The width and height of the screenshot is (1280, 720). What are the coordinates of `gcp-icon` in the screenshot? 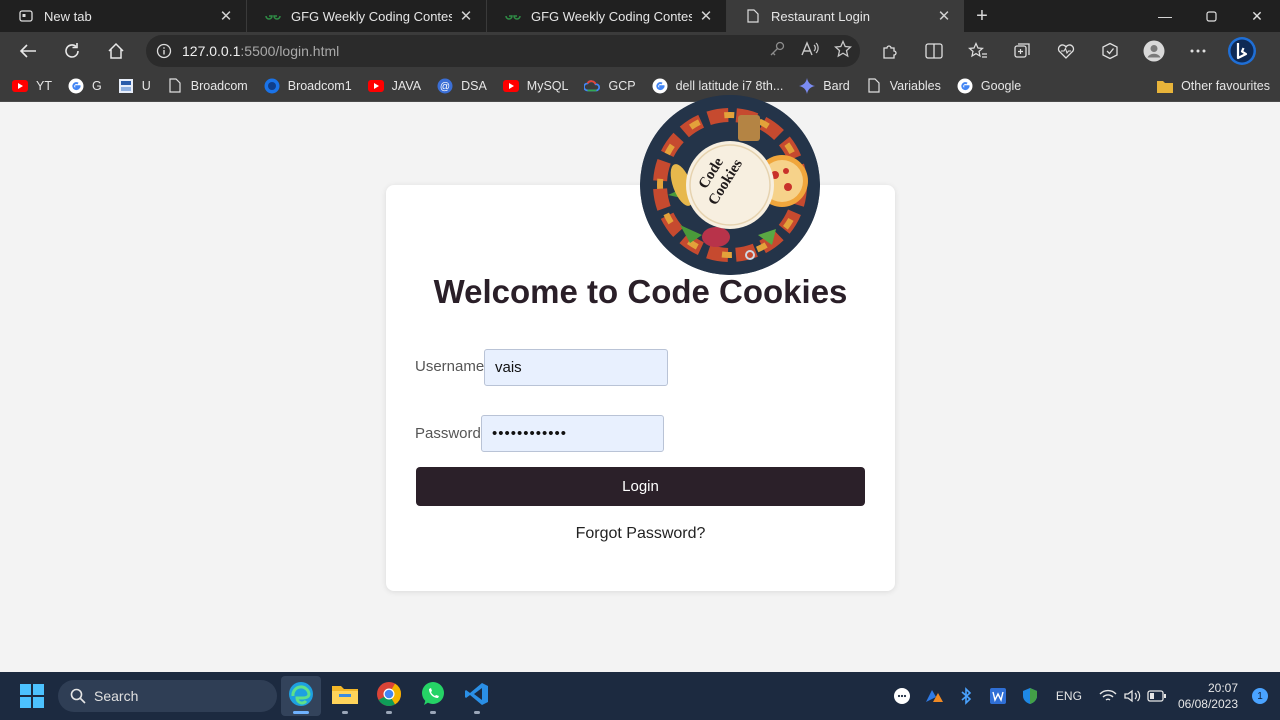 It's located at (592, 86).